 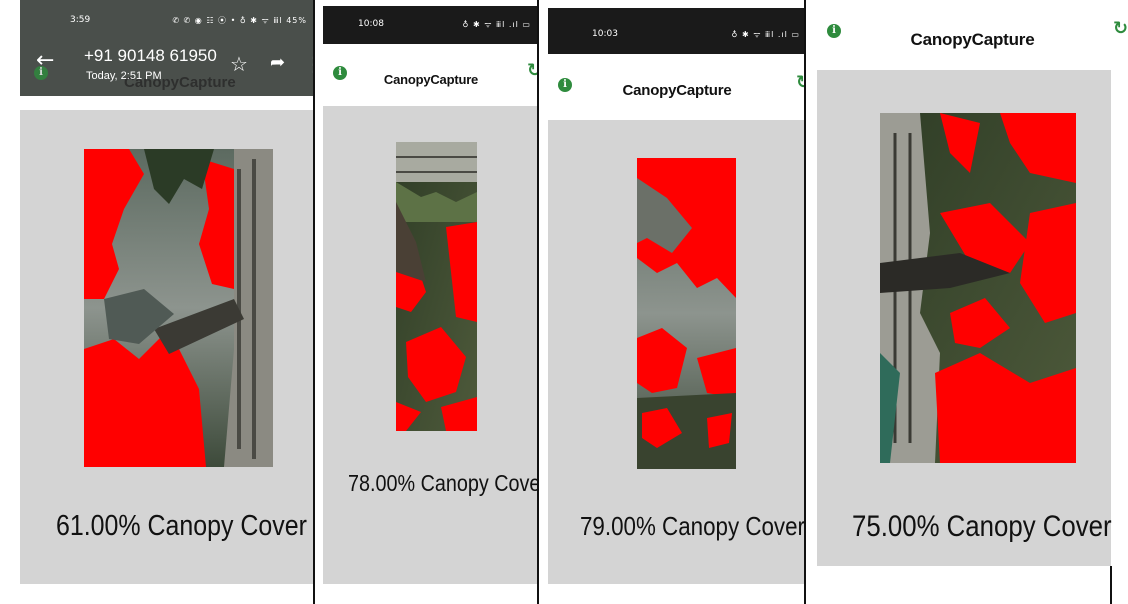 I want to click on back-arrow-icon: ←, so click(x=45, y=60).